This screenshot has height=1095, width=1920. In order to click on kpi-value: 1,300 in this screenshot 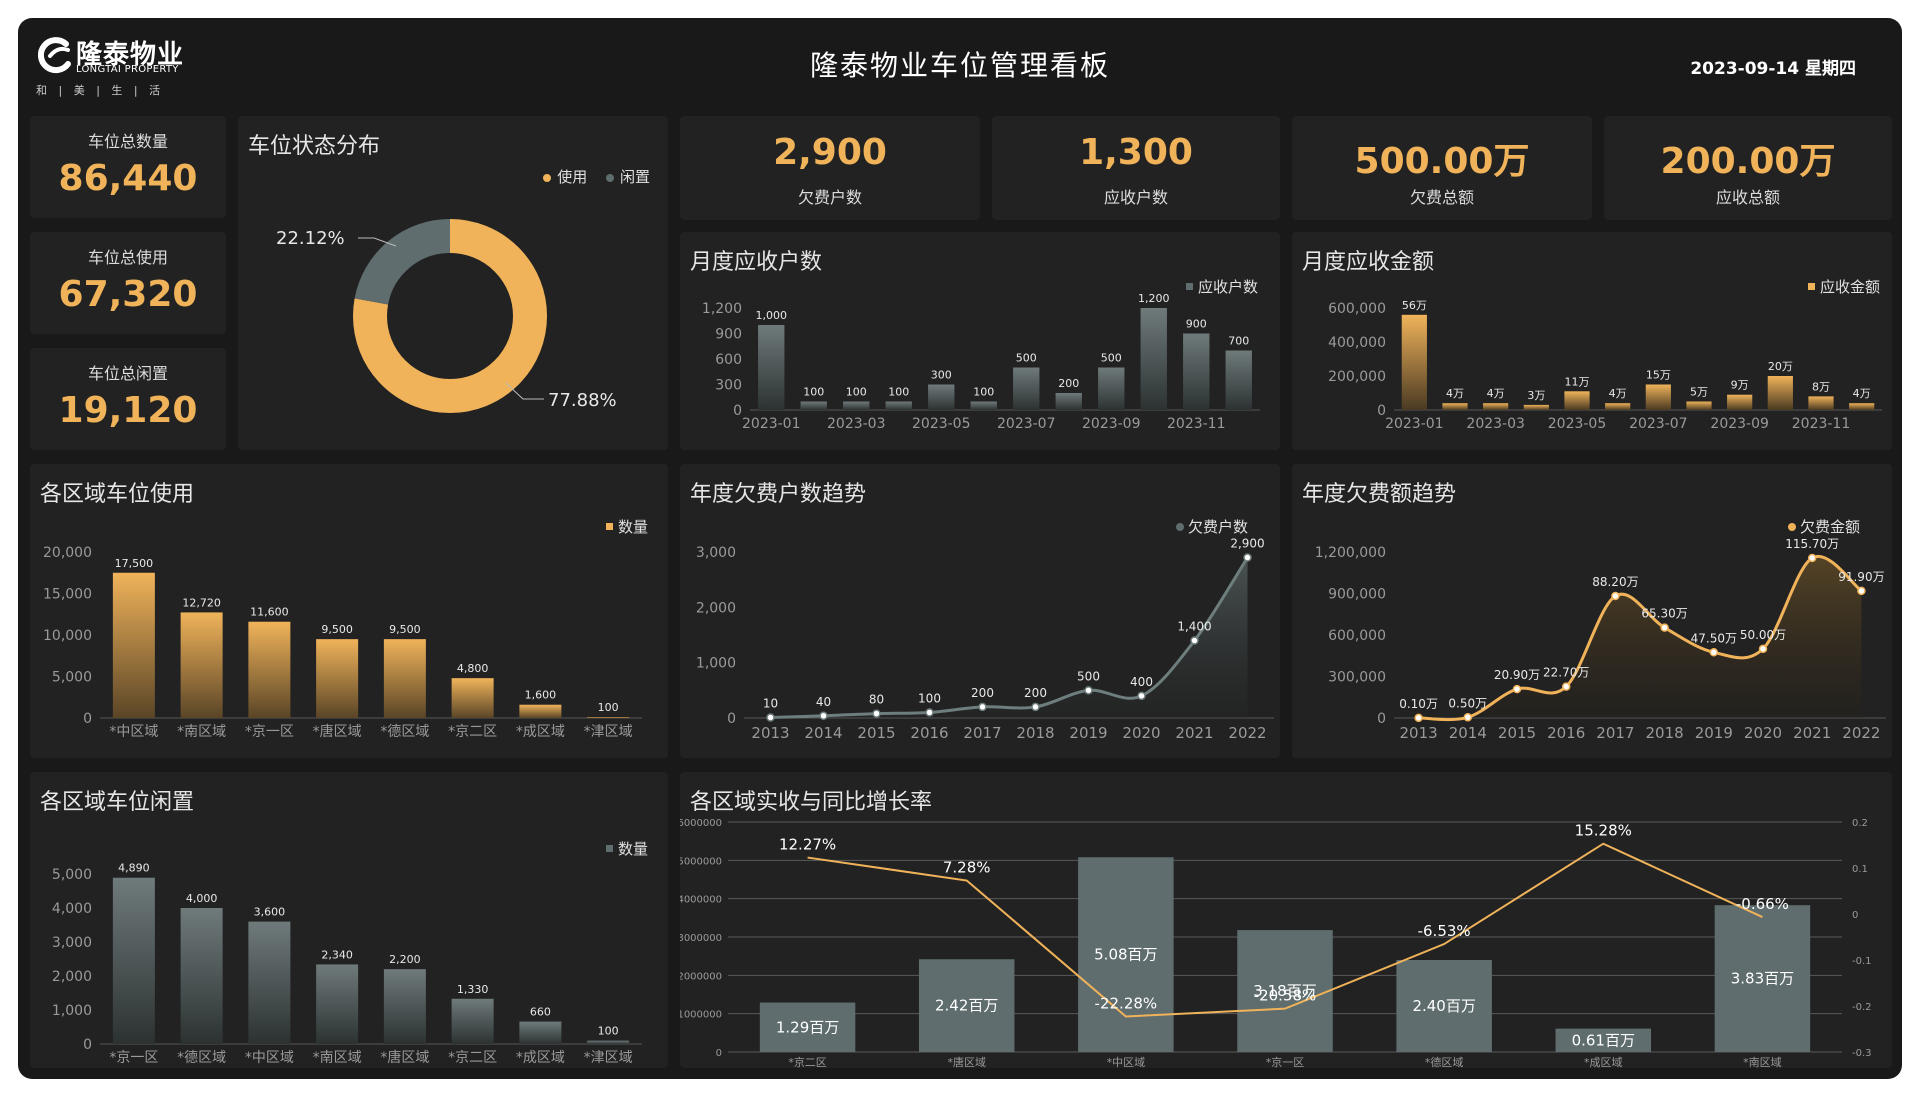, I will do `click(1136, 152)`.